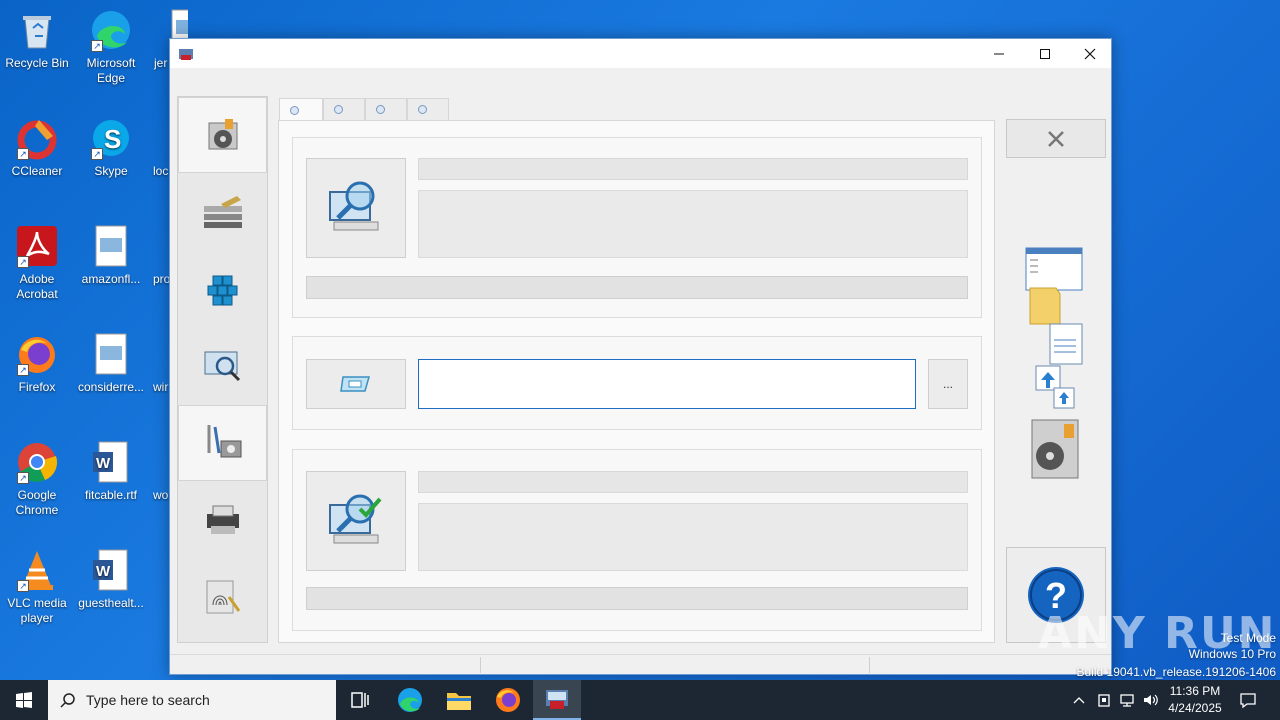 The height and width of the screenshot is (720, 1280). I want to click on source-group, so click(637, 227).